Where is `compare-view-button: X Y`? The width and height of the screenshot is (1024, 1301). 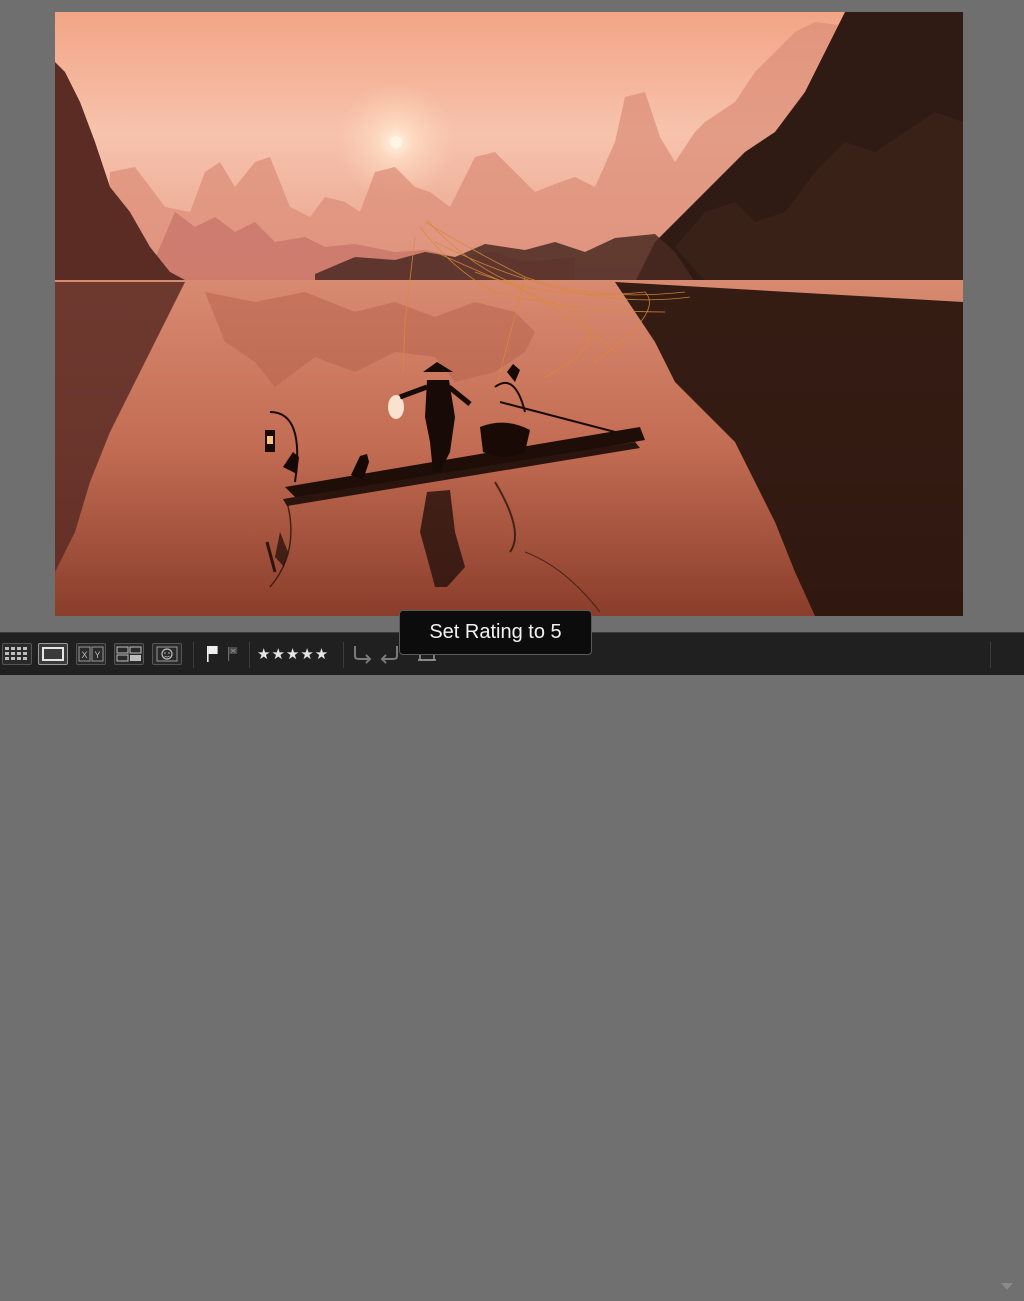 compare-view-button: X Y is located at coordinates (91, 654).